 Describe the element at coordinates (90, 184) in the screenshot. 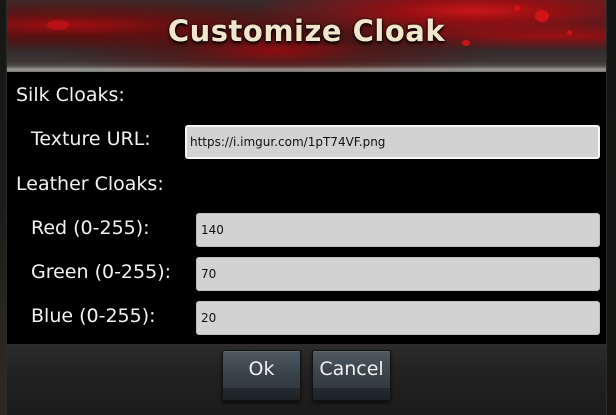

I see `leather-cloaks-heading: Leather Cloaks:` at that location.